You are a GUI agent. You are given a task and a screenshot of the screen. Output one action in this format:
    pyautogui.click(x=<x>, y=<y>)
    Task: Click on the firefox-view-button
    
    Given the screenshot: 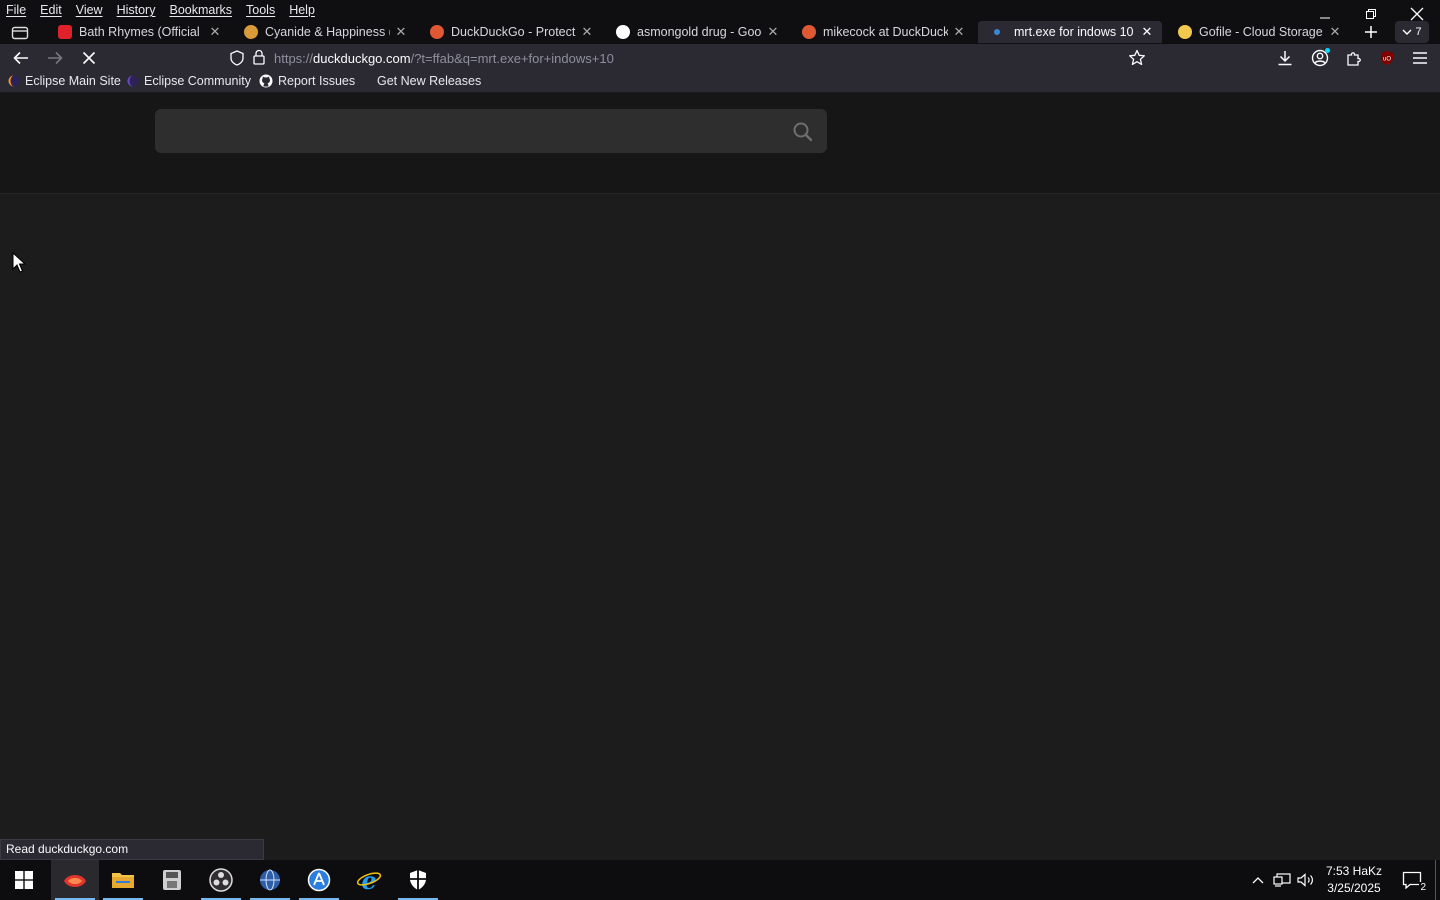 What is the action you would take?
    pyautogui.click(x=20, y=32)
    